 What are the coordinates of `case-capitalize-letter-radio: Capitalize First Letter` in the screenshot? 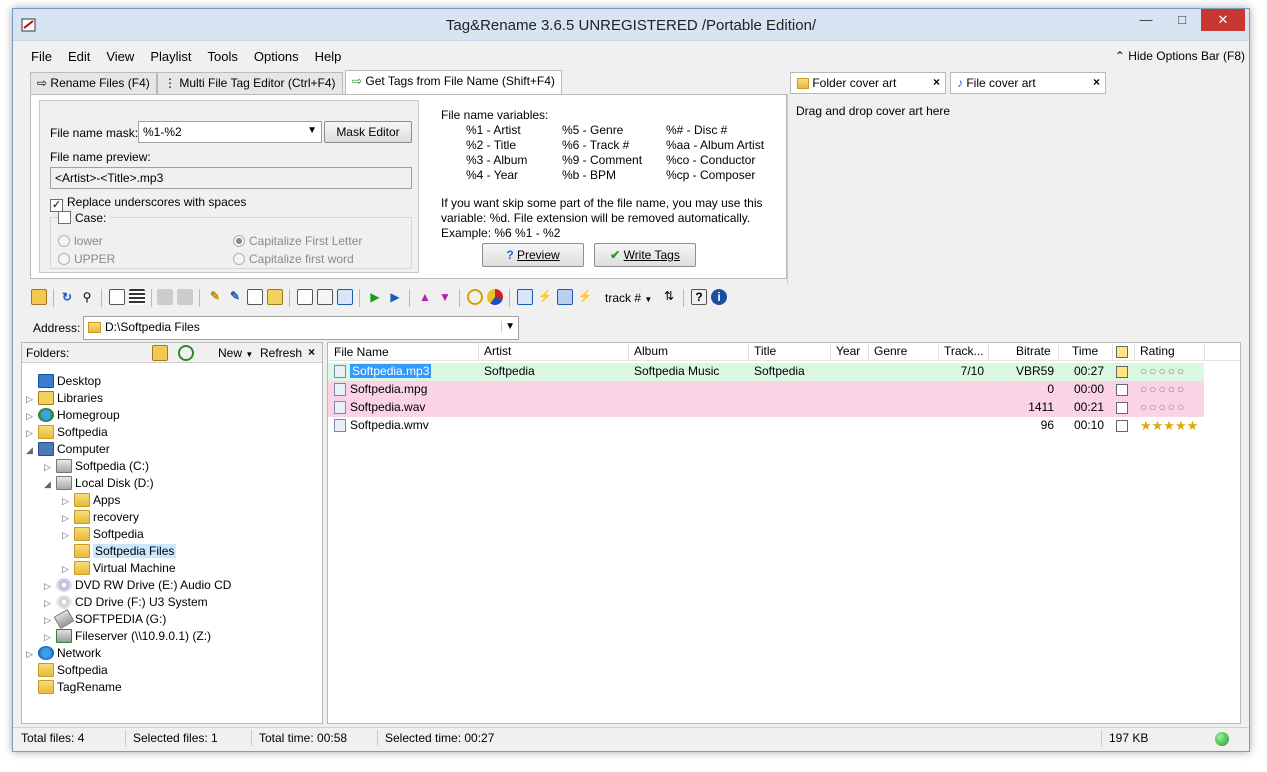 It's located at (297, 241).